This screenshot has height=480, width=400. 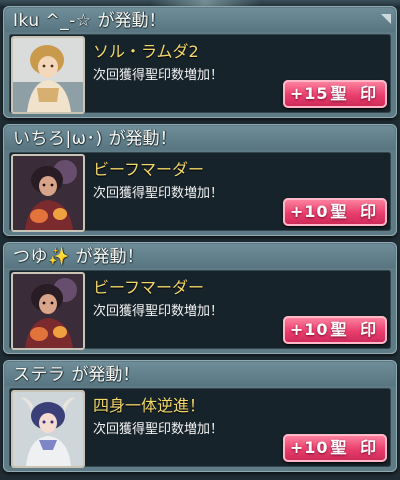 I want to click on player-name: Iku ^_-☆, so click(x=52, y=21).